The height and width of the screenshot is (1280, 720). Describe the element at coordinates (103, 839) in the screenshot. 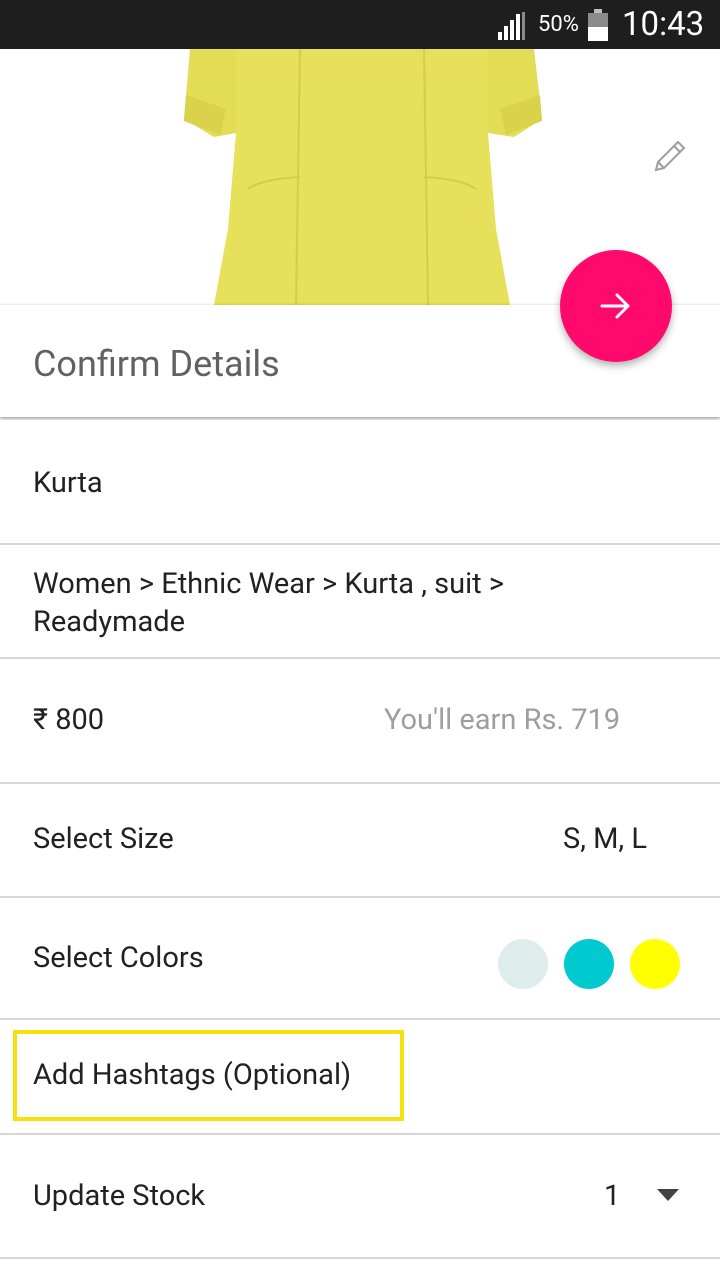

I see `select-size-label: Select Size` at that location.